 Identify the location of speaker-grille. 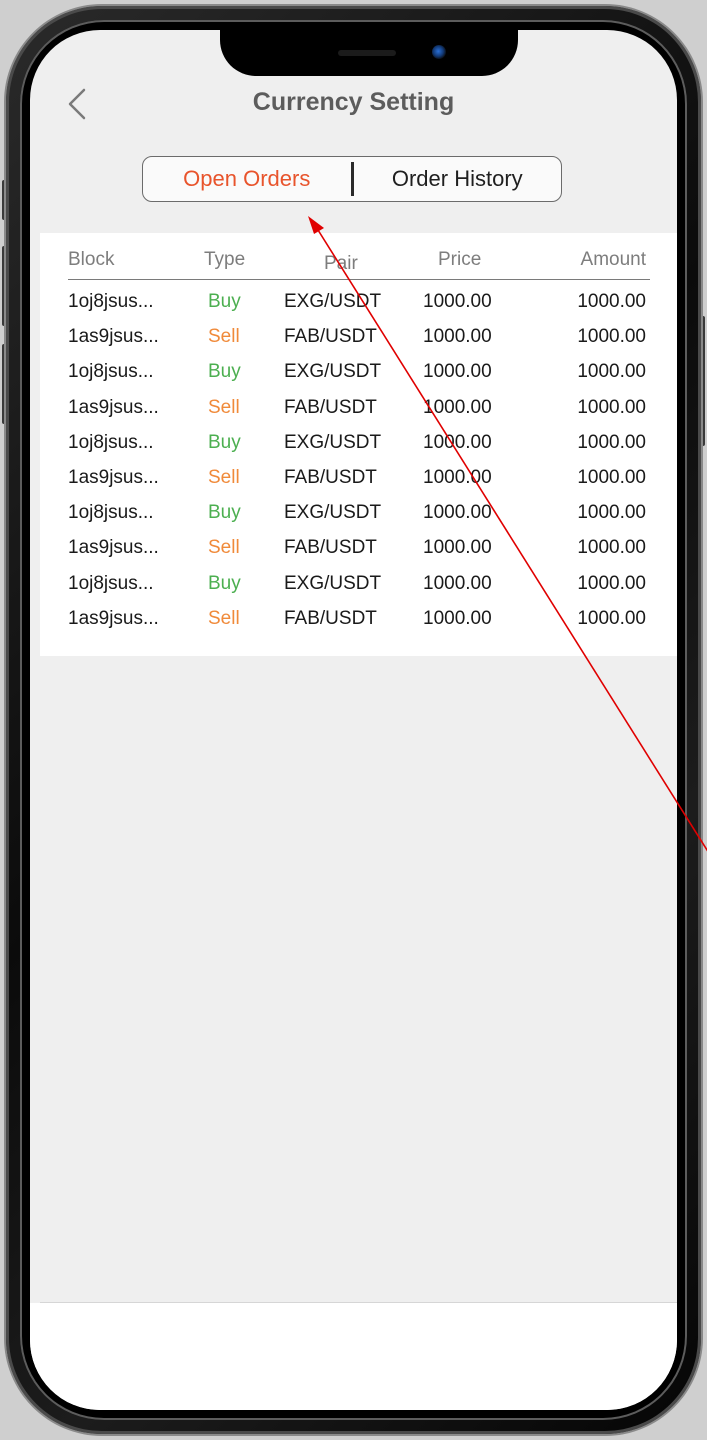
(367, 53).